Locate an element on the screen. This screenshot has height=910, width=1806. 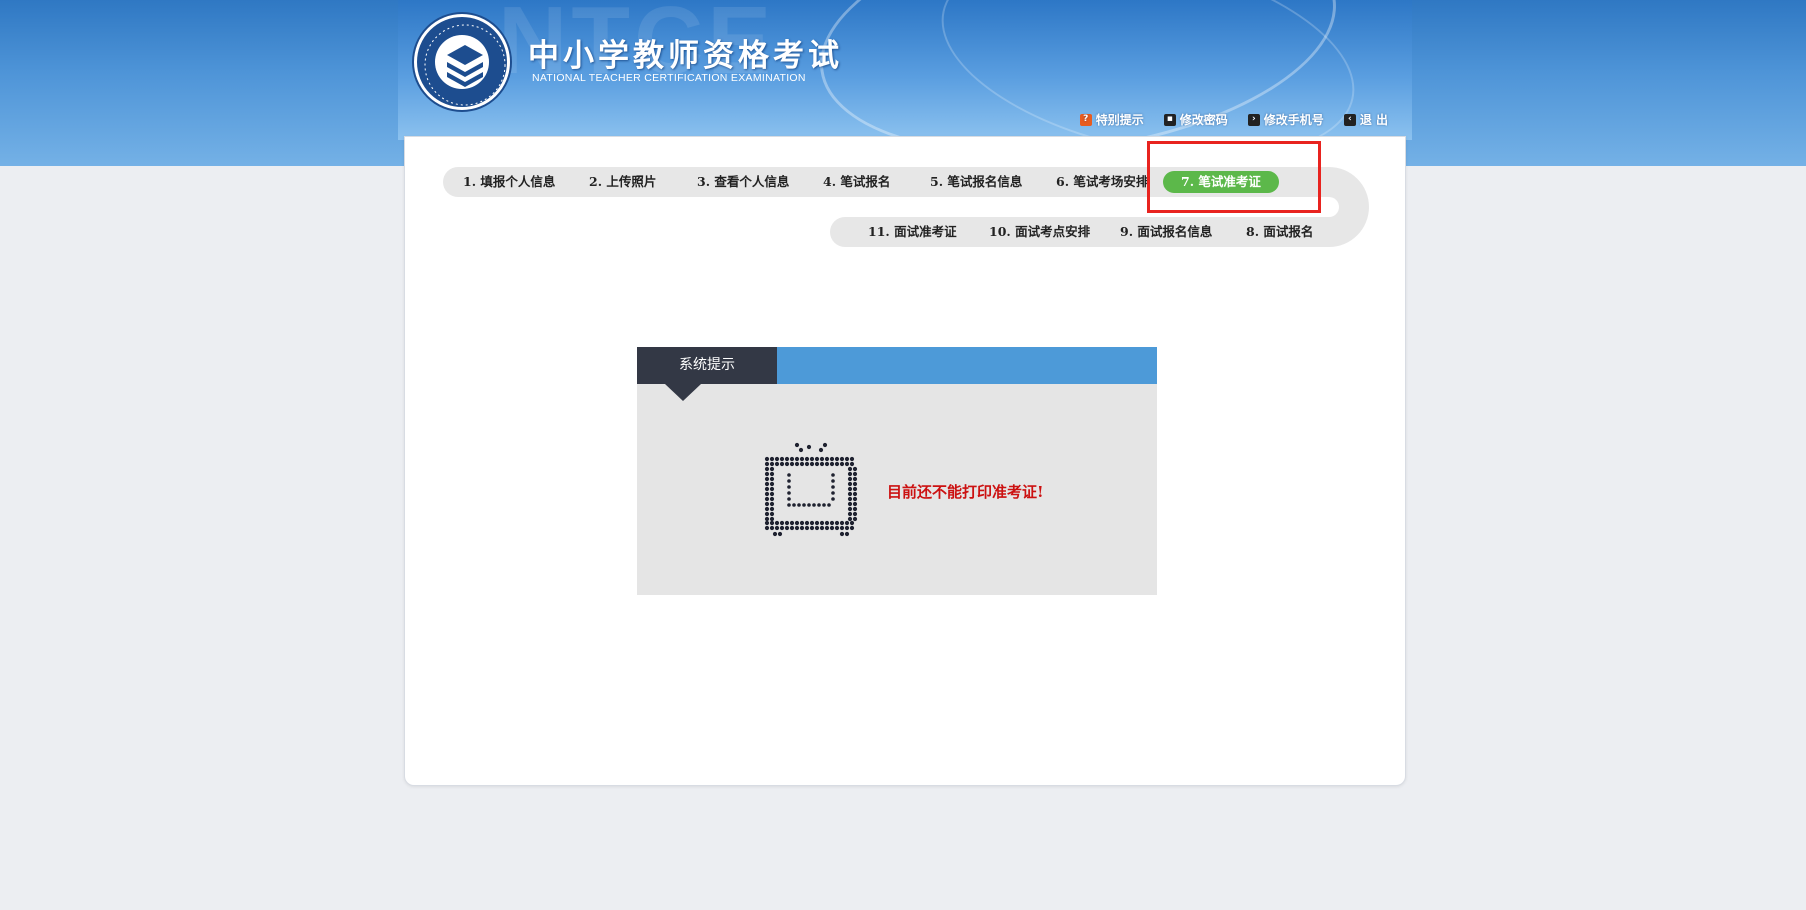
step-8-interview-registration: 8. 面试报名 is located at coordinates (1279, 232).